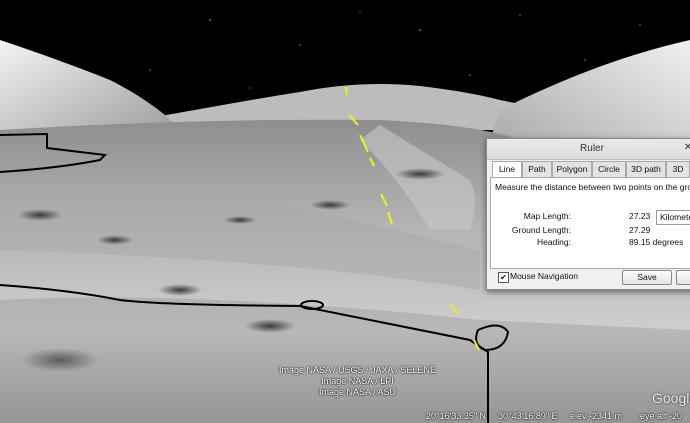  I want to click on tab-circle: Circle, so click(609, 169).